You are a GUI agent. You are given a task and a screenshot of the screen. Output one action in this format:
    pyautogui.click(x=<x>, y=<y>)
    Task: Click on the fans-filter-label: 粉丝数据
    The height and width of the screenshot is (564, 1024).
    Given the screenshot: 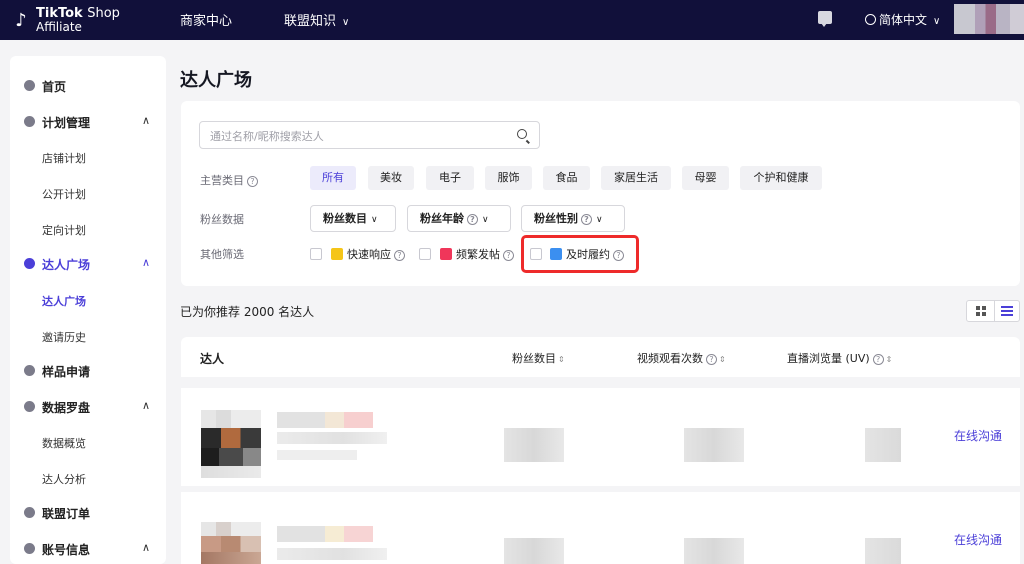 What is the action you would take?
    pyautogui.click(x=222, y=219)
    